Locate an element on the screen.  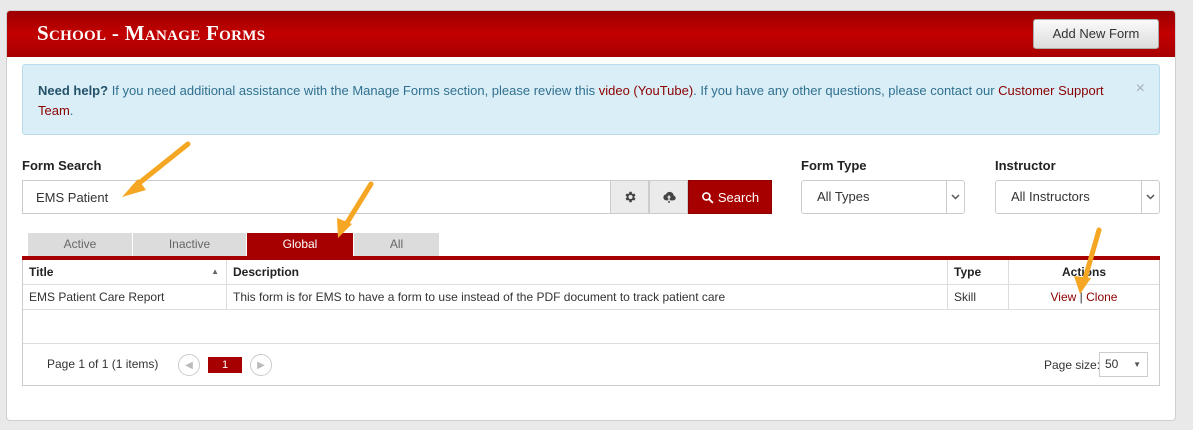
settings-button is located at coordinates (629, 197).